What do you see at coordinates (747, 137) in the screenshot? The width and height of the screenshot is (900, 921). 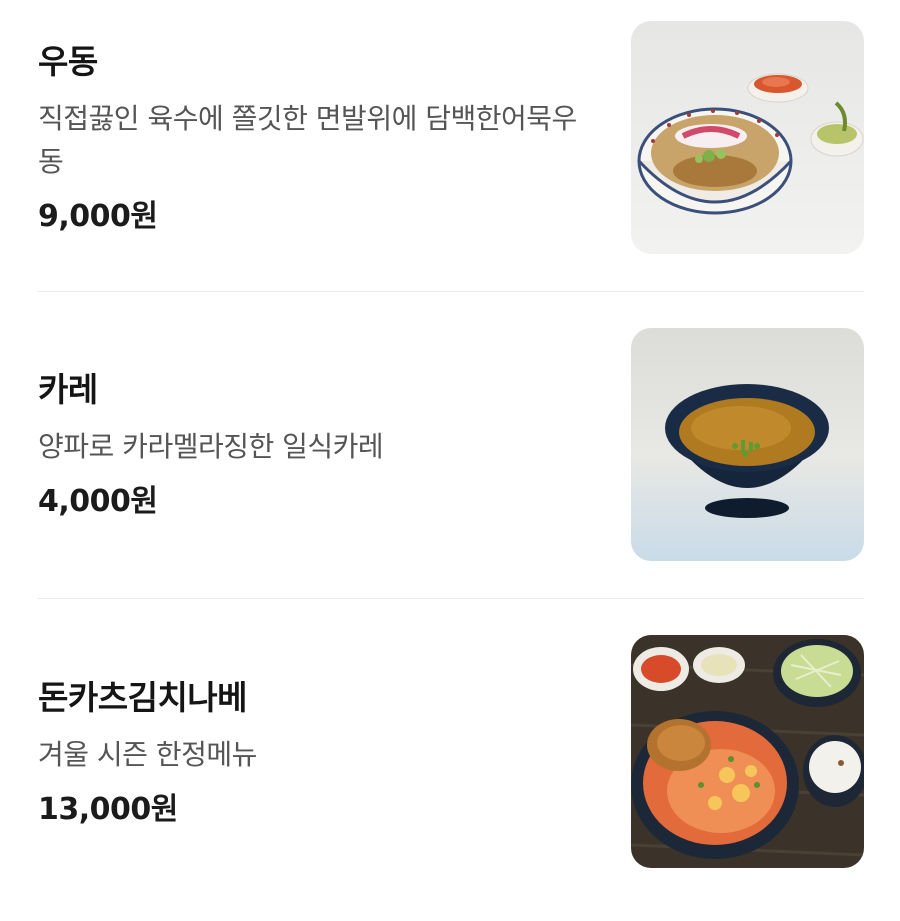 I see `udon-photo` at bounding box center [747, 137].